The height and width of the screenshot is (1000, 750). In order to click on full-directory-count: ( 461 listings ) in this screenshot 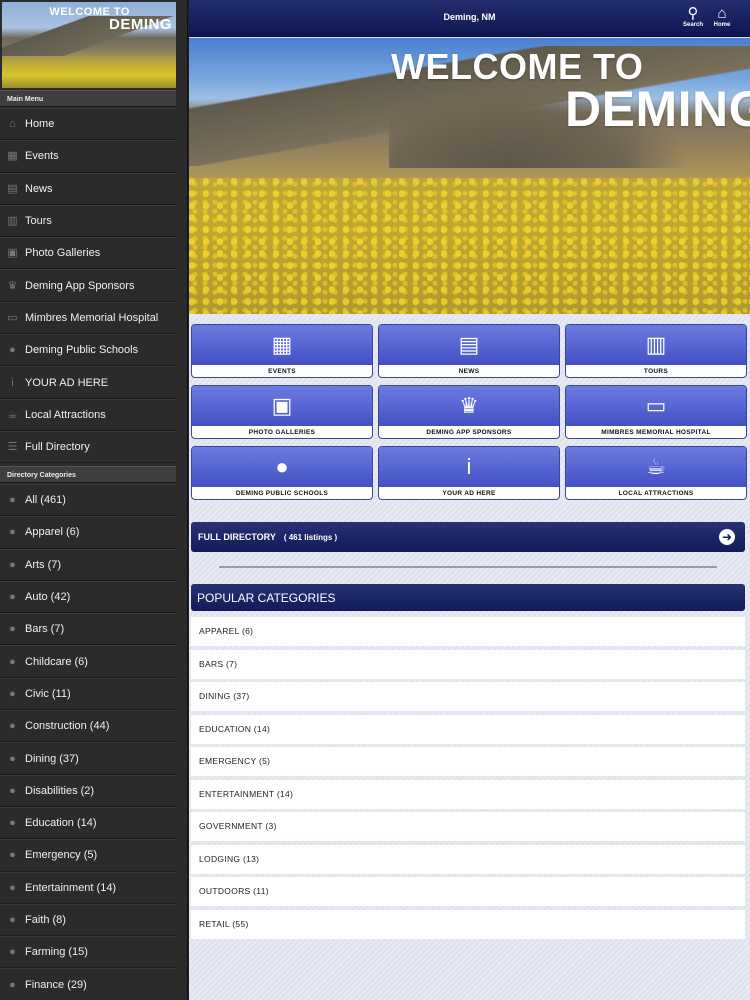, I will do `click(310, 537)`.